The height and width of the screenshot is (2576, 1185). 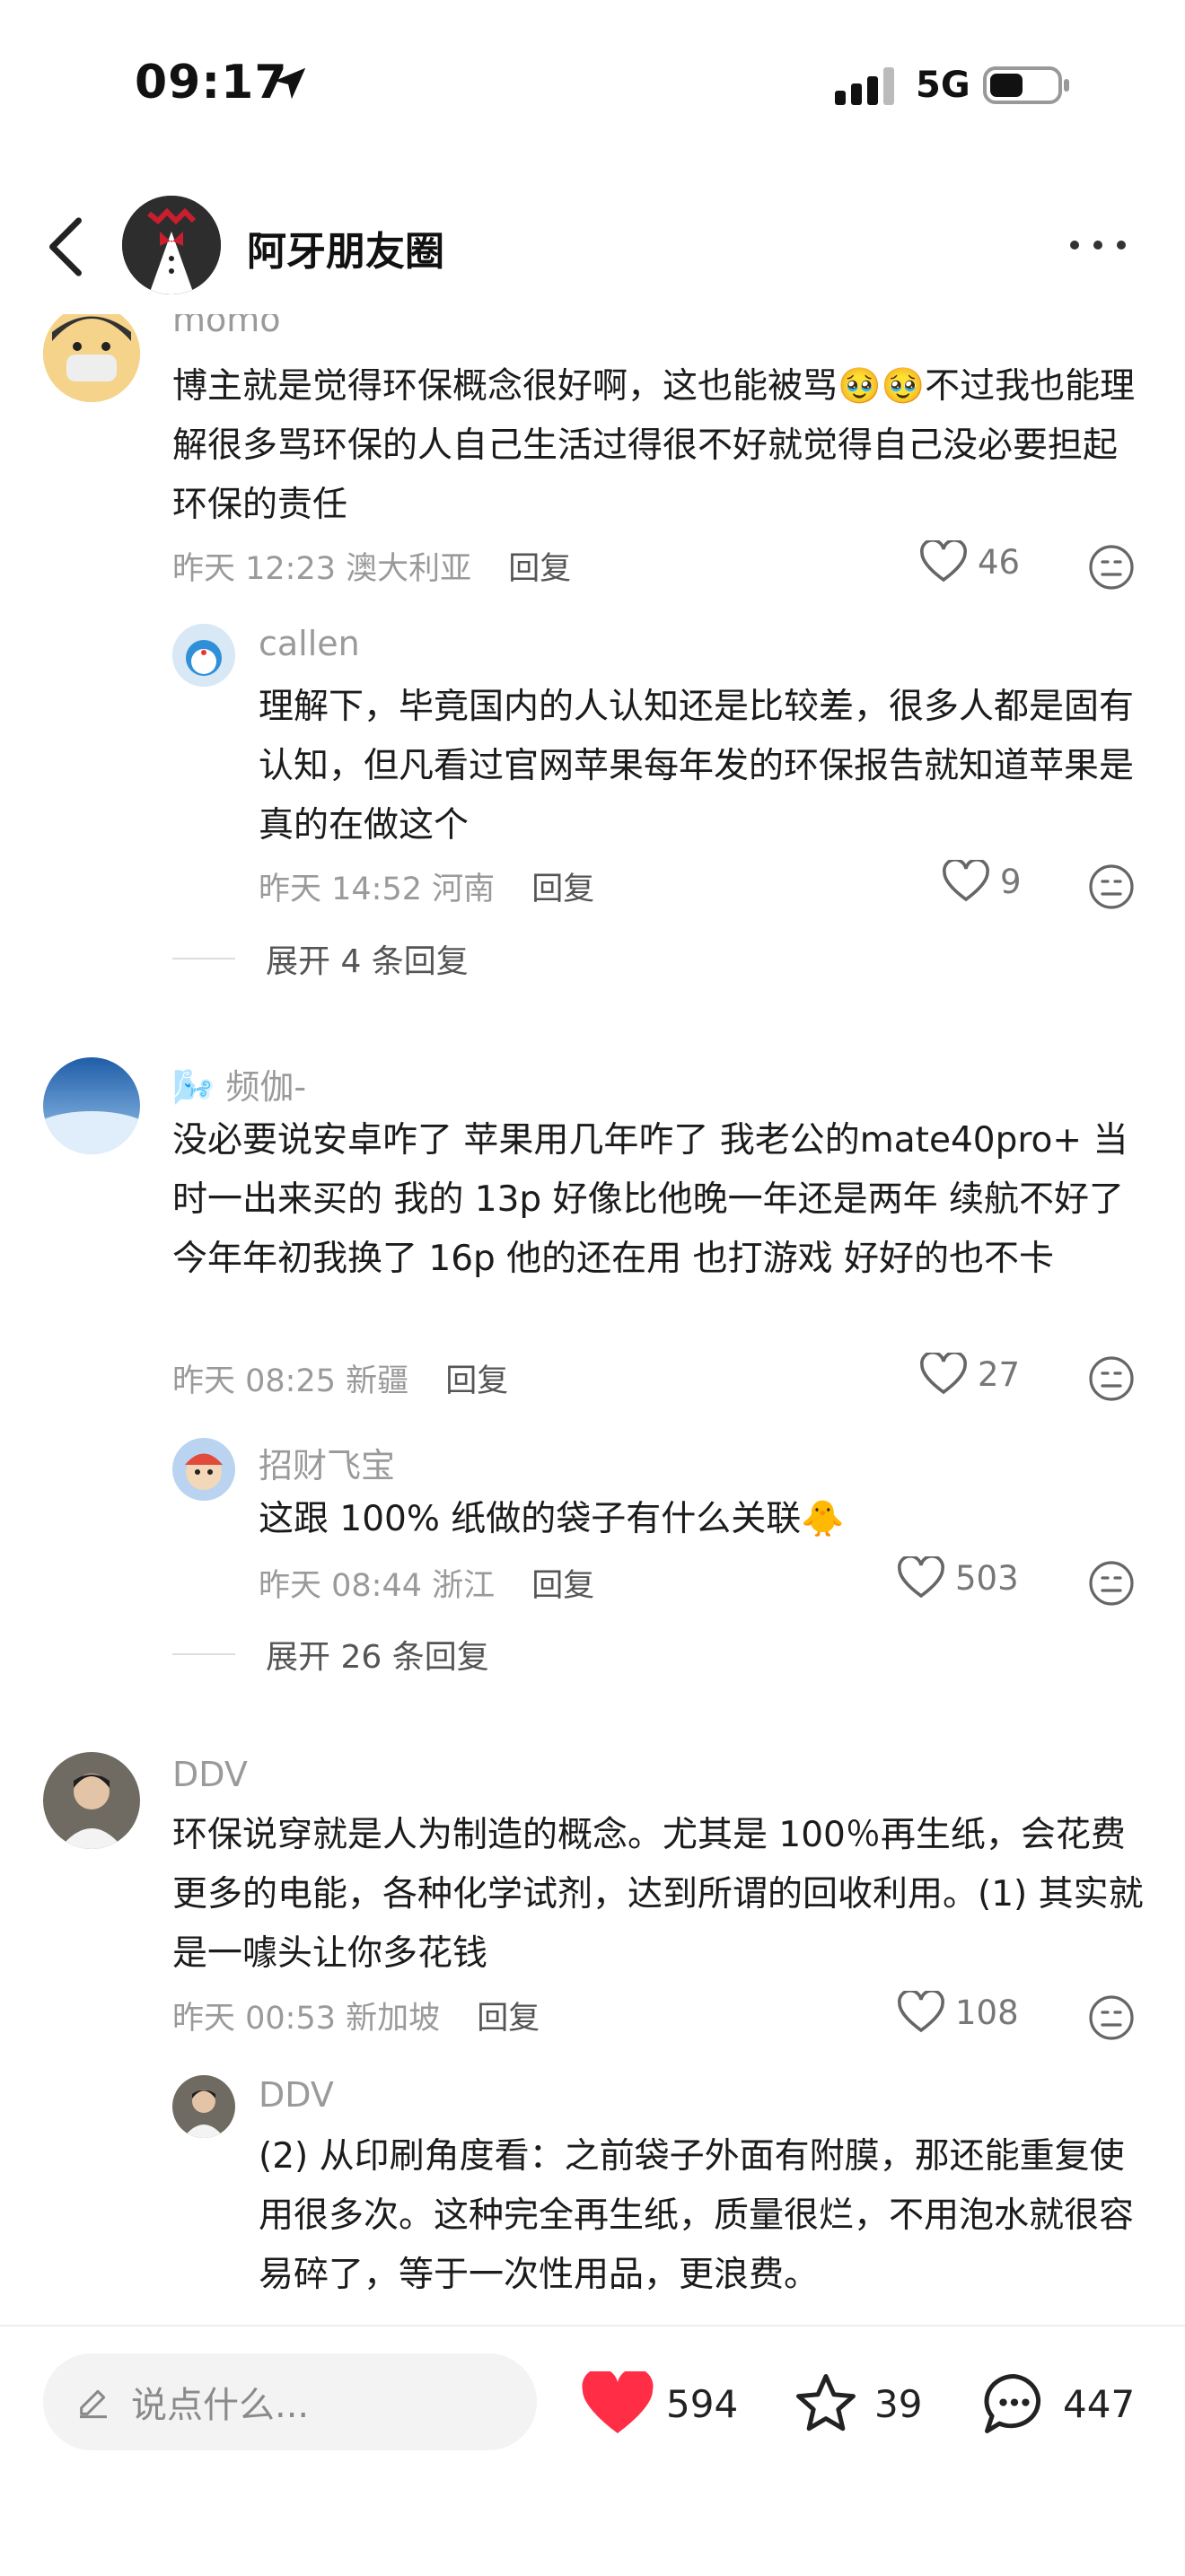 I want to click on expand-replies-label: 展开 26 条回复, so click(x=377, y=1657).